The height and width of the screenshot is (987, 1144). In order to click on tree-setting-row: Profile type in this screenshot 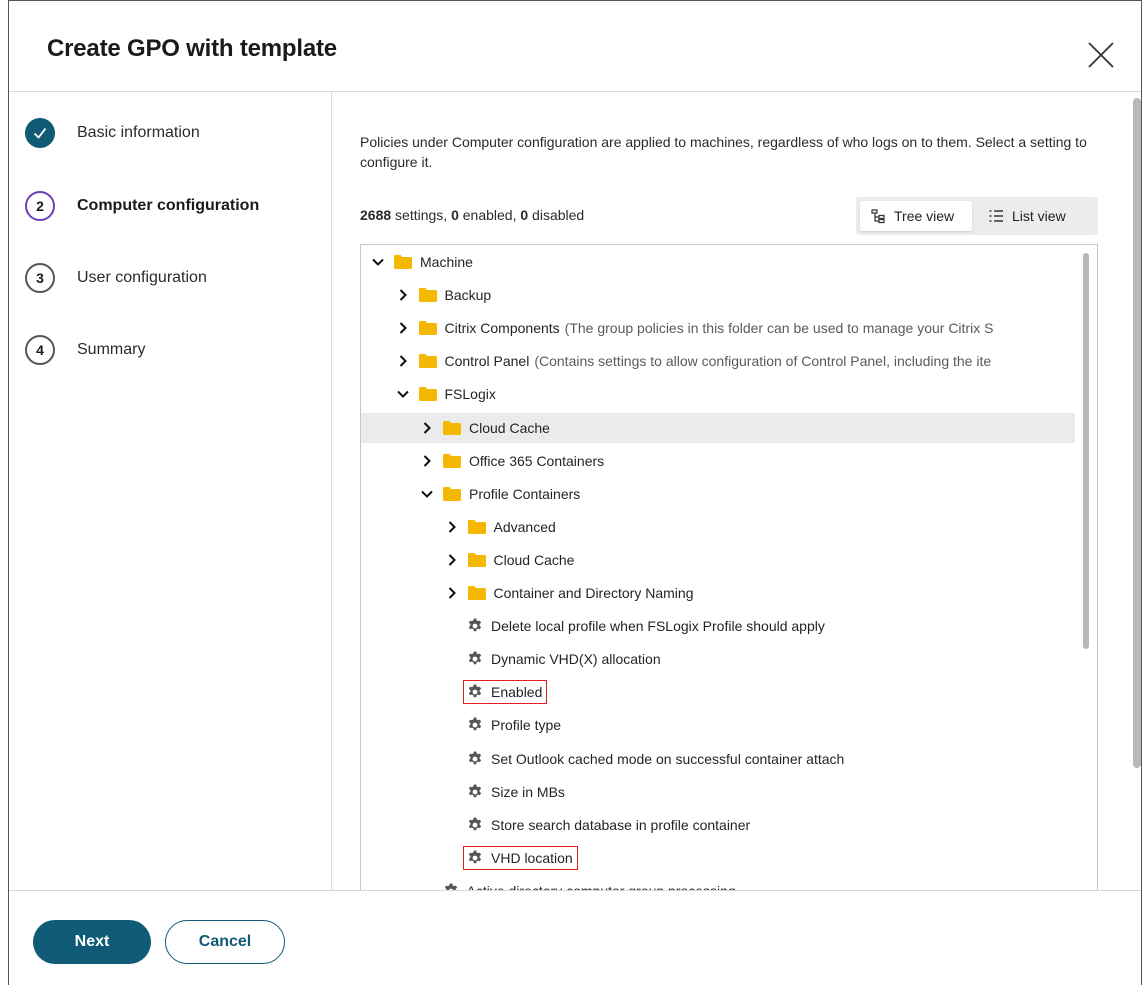, I will do `click(718, 725)`.